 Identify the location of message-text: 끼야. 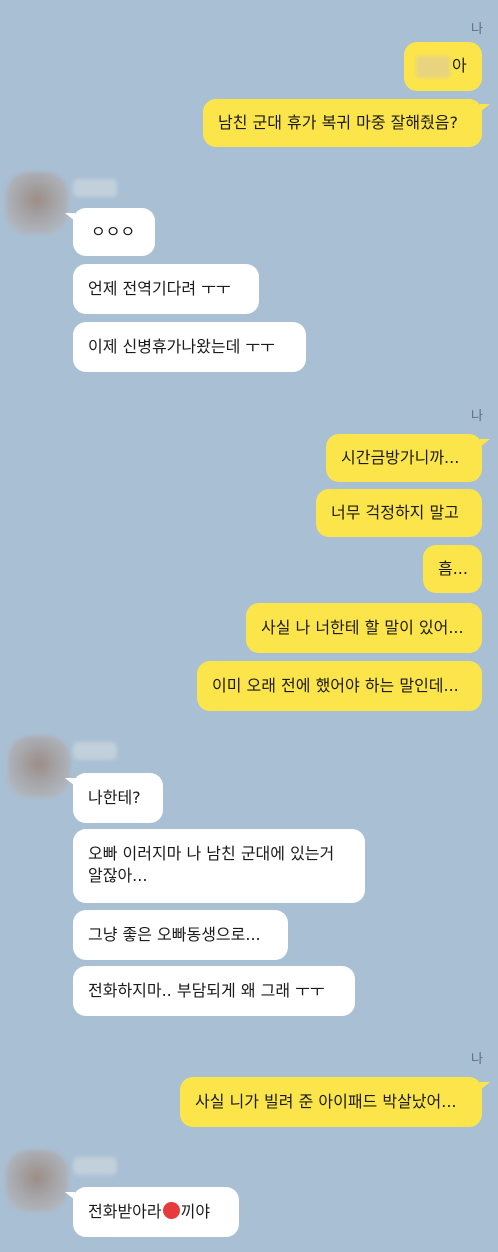
(195, 1211).